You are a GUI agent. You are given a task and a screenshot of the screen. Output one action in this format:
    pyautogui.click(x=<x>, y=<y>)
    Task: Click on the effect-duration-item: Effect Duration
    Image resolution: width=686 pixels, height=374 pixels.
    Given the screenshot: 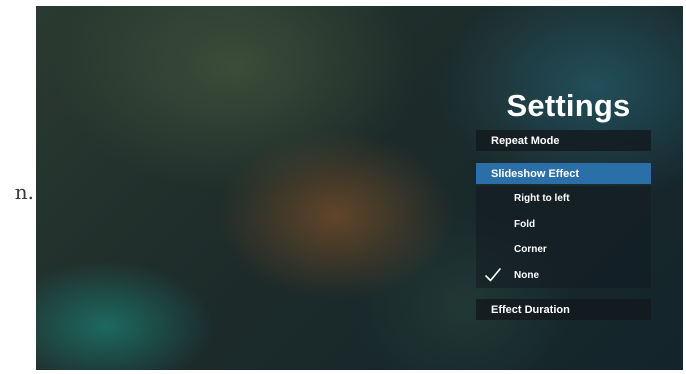 What is the action you would take?
    pyautogui.click(x=563, y=309)
    